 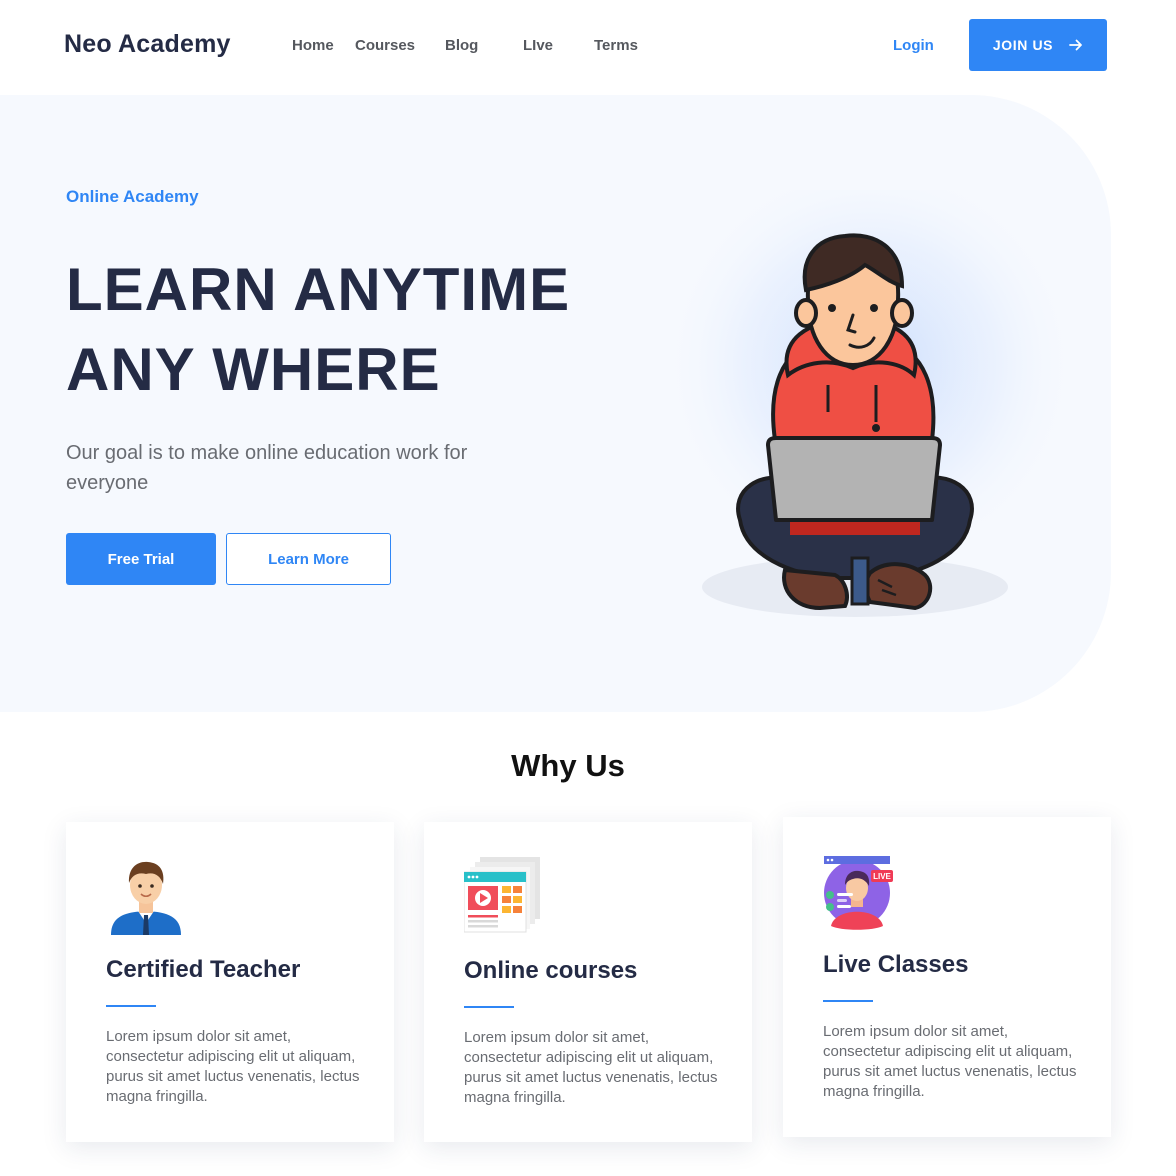 What do you see at coordinates (385, 45) in the screenshot?
I see `nav-courses: Courses` at bounding box center [385, 45].